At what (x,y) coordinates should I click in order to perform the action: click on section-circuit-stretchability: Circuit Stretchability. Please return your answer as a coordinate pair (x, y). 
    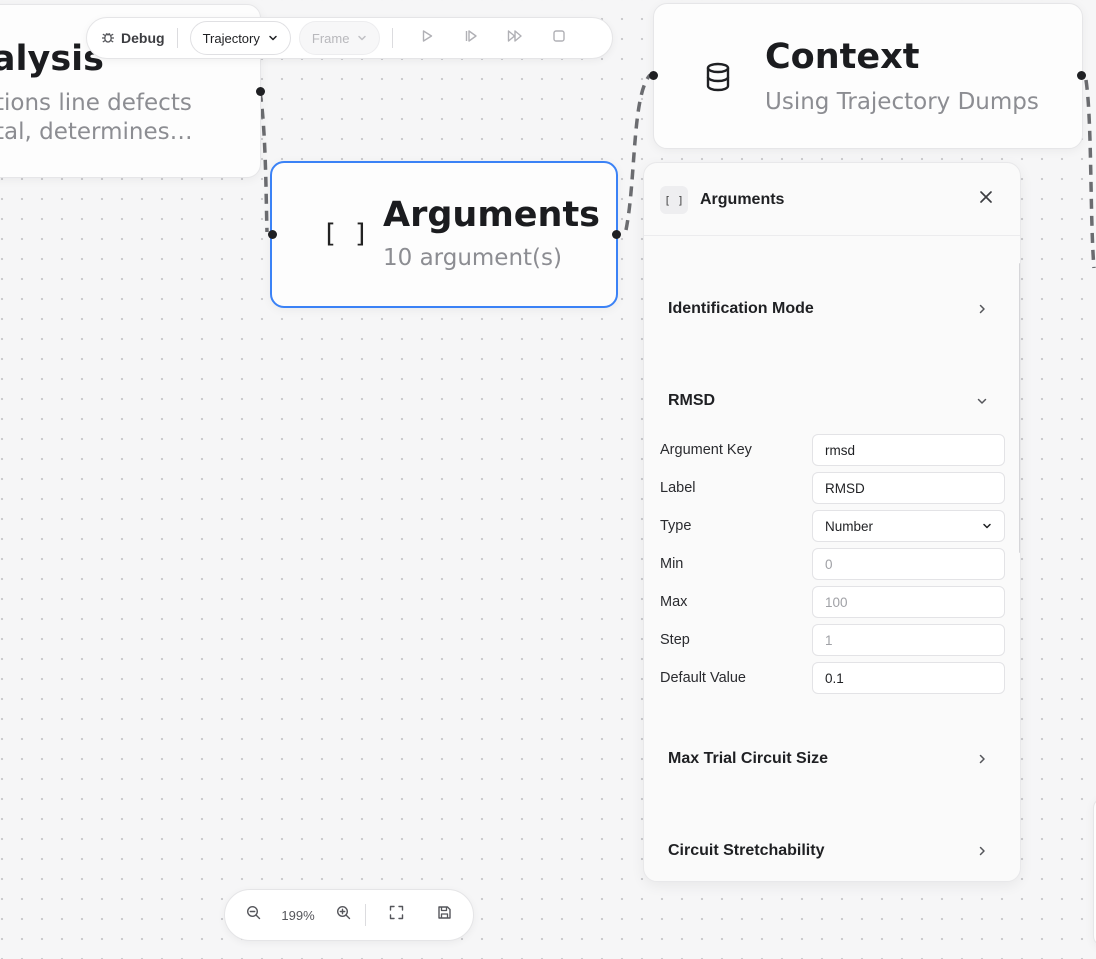
    Looking at the image, I should click on (832, 851).